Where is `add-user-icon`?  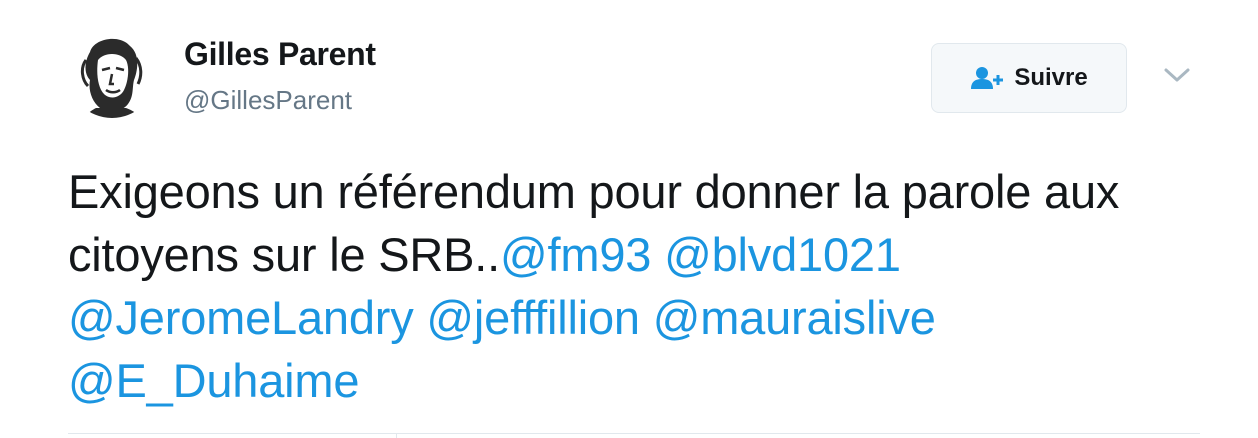
add-user-icon is located at coordinates (988, 78).